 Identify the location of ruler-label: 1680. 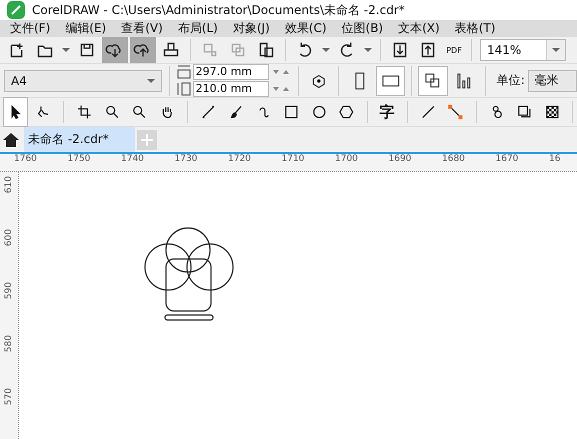
(454, 160).